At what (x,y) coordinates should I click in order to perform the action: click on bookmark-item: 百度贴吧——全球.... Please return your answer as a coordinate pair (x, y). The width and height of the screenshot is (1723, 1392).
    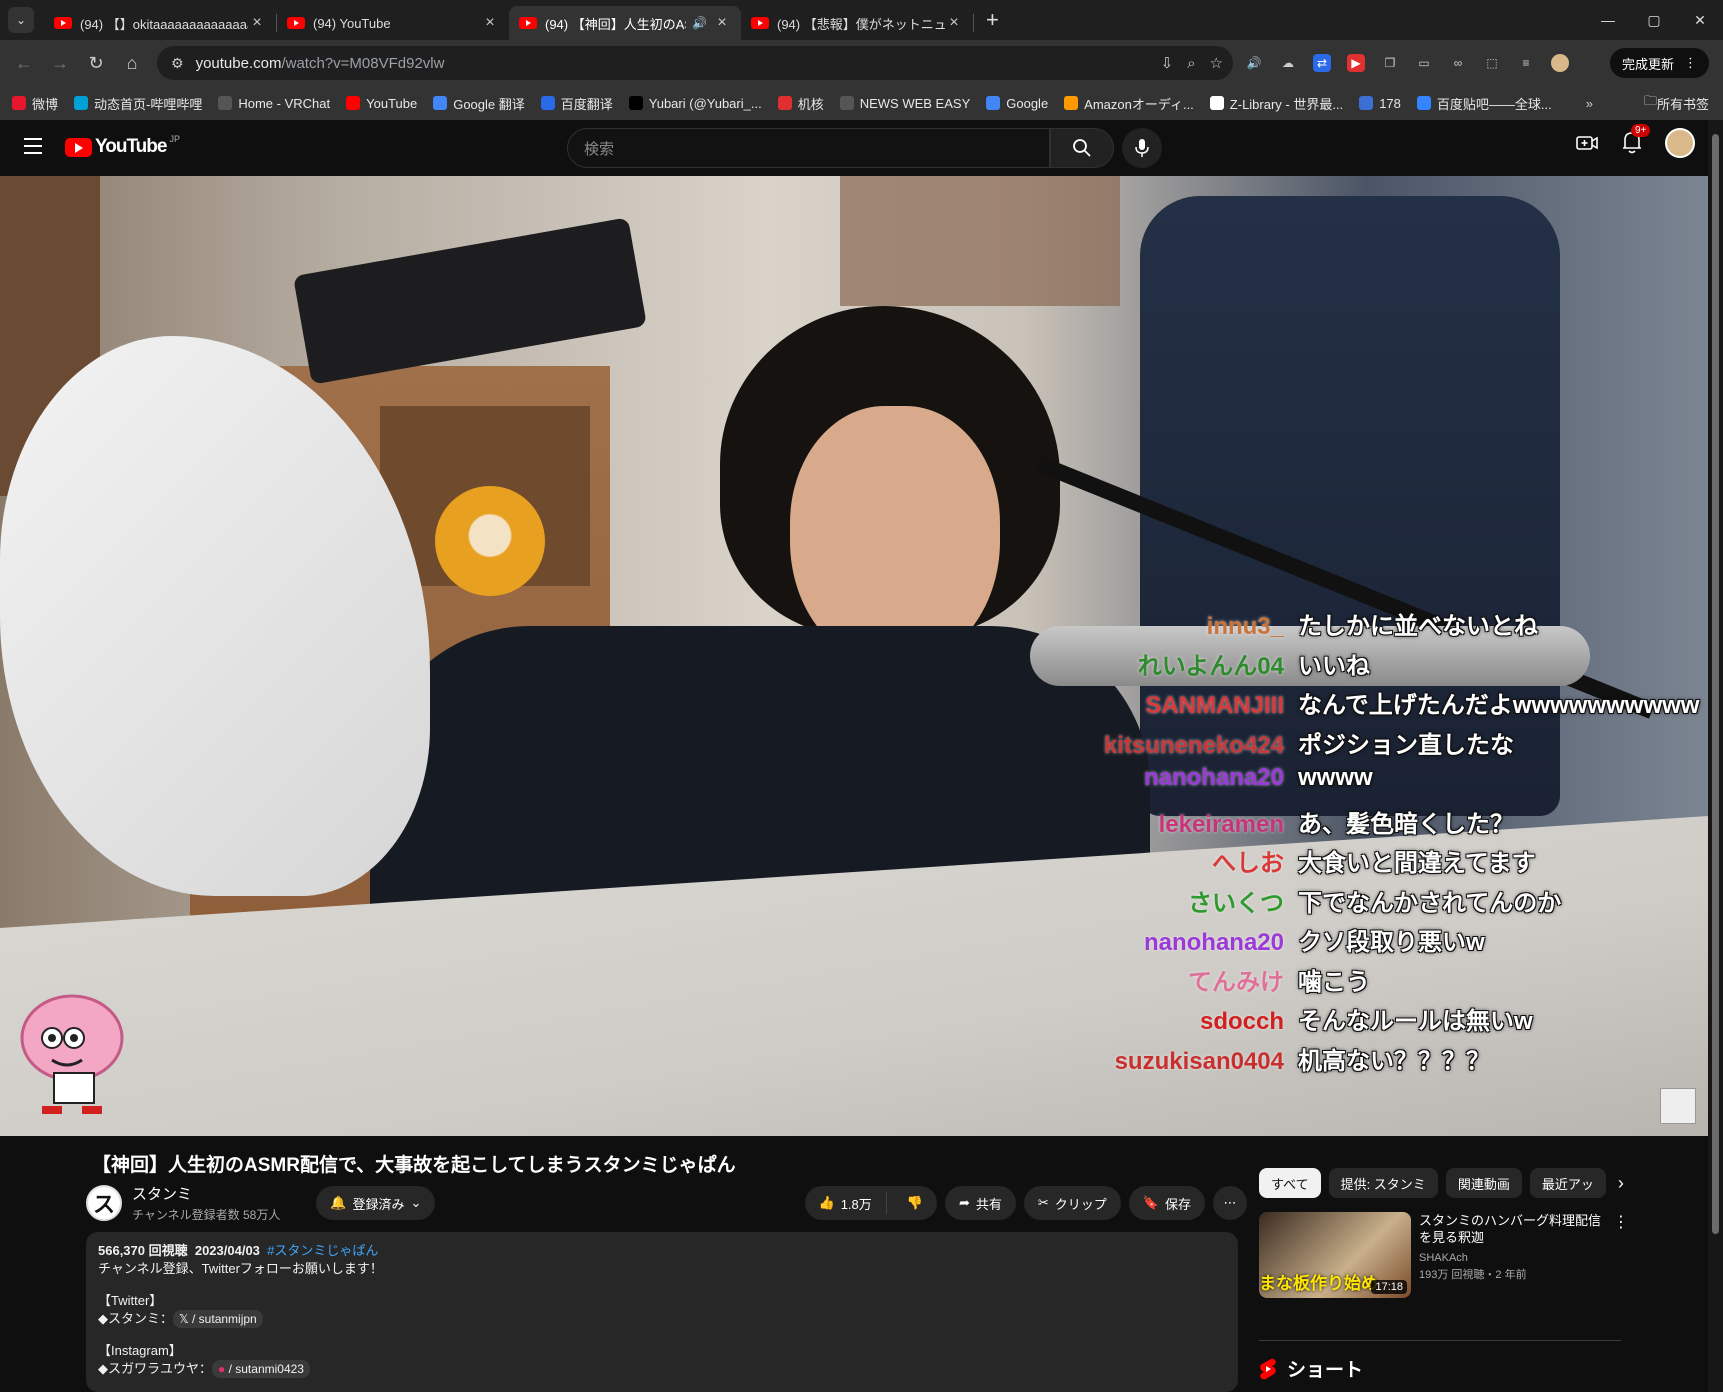
    Looking at the image, I should click on (1484, 103).